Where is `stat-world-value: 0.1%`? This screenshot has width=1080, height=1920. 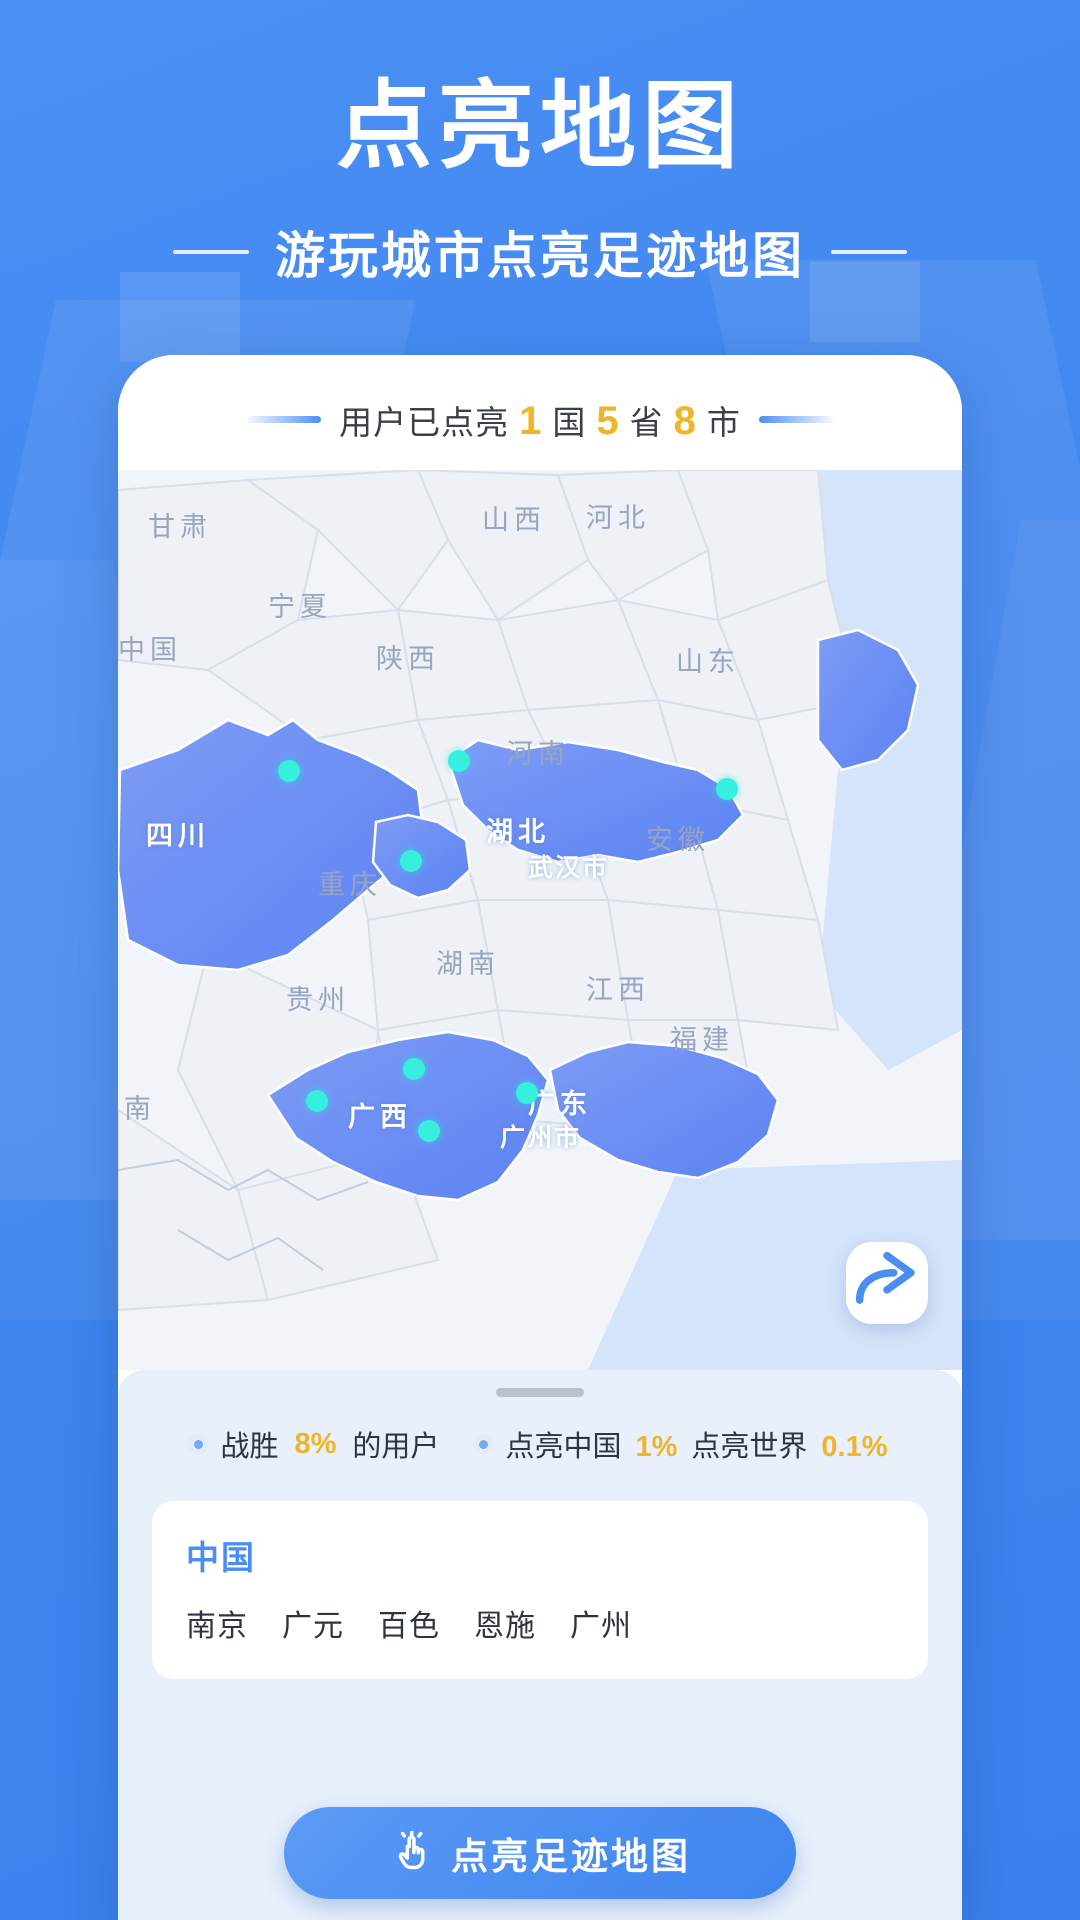
stat-world-value: 0.1% is located at coordinates (854, 1447).